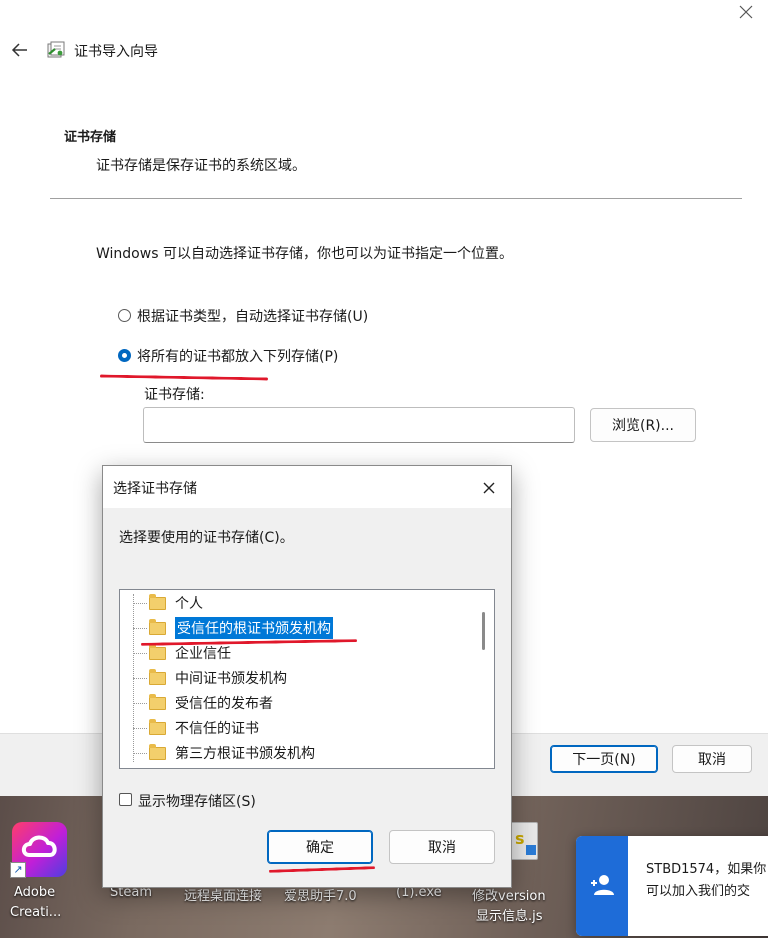 The height and width of the screenshot is (938, 768). What do you see at coordinates (252, 316) in the screenshot?
I see `radio-auto-store-label: 根据证书类型，自动选择证书存储(U)` at bounding box center [252, 316].